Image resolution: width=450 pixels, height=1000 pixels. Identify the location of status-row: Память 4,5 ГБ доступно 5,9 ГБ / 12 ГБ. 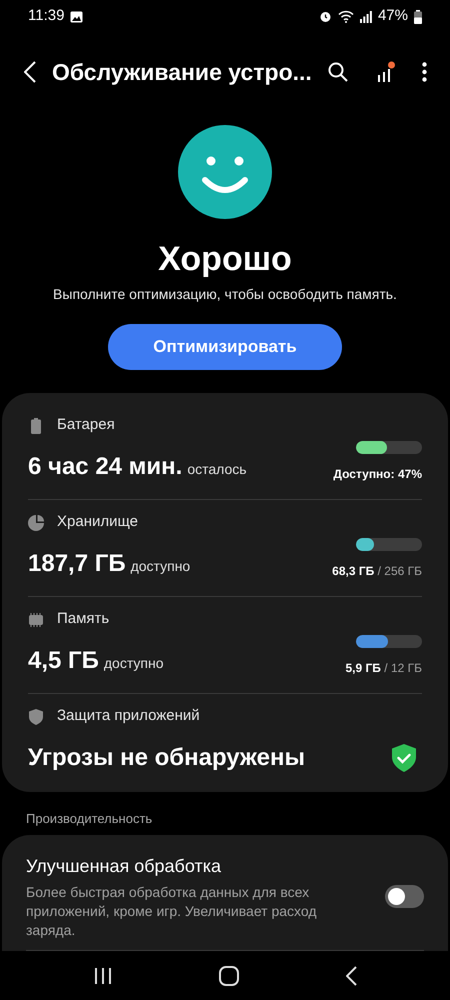
(225, 645).